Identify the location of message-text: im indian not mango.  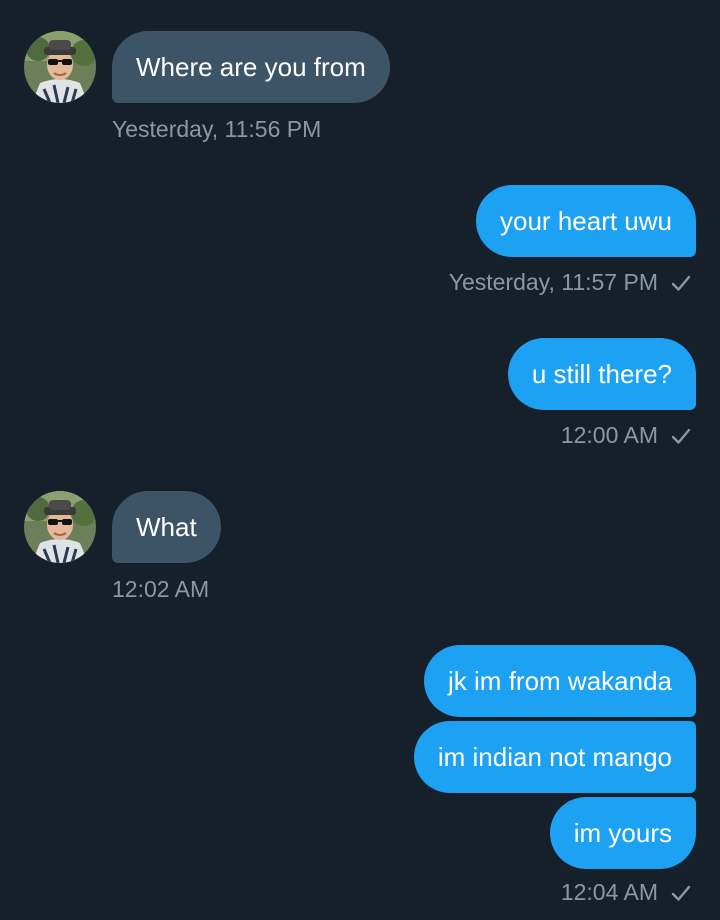
(554, 756).